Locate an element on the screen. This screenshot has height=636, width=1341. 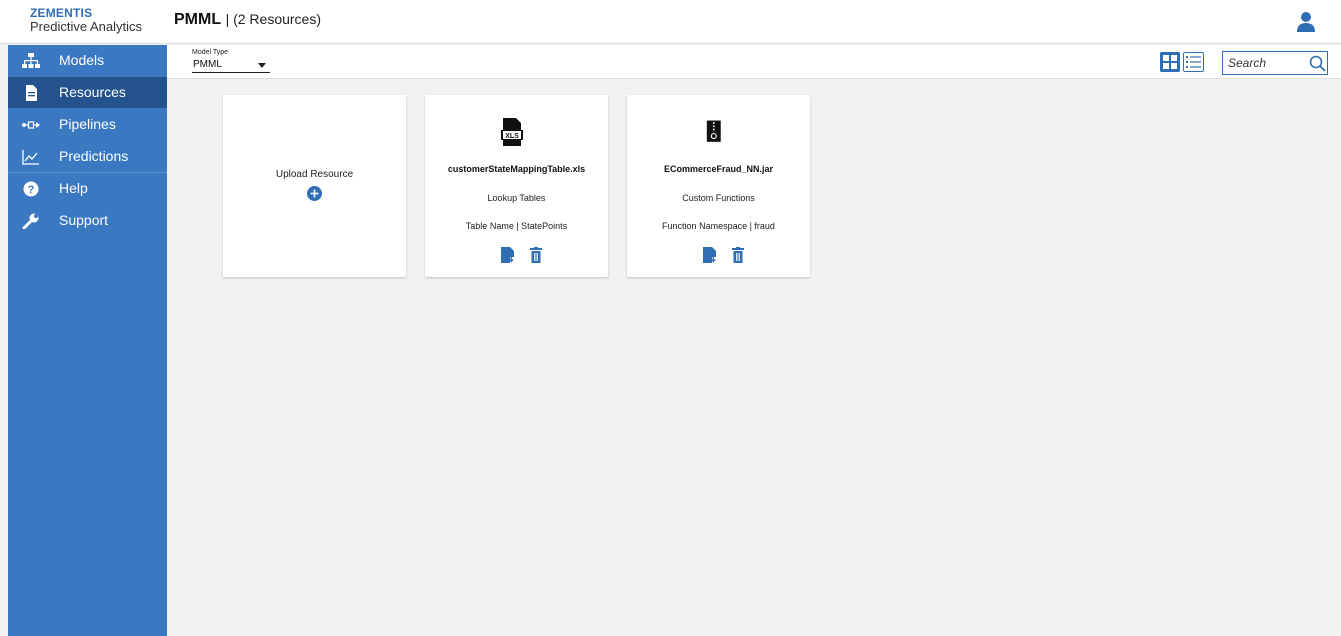
page-title-main: PMML is located at coordinates (198, 19).